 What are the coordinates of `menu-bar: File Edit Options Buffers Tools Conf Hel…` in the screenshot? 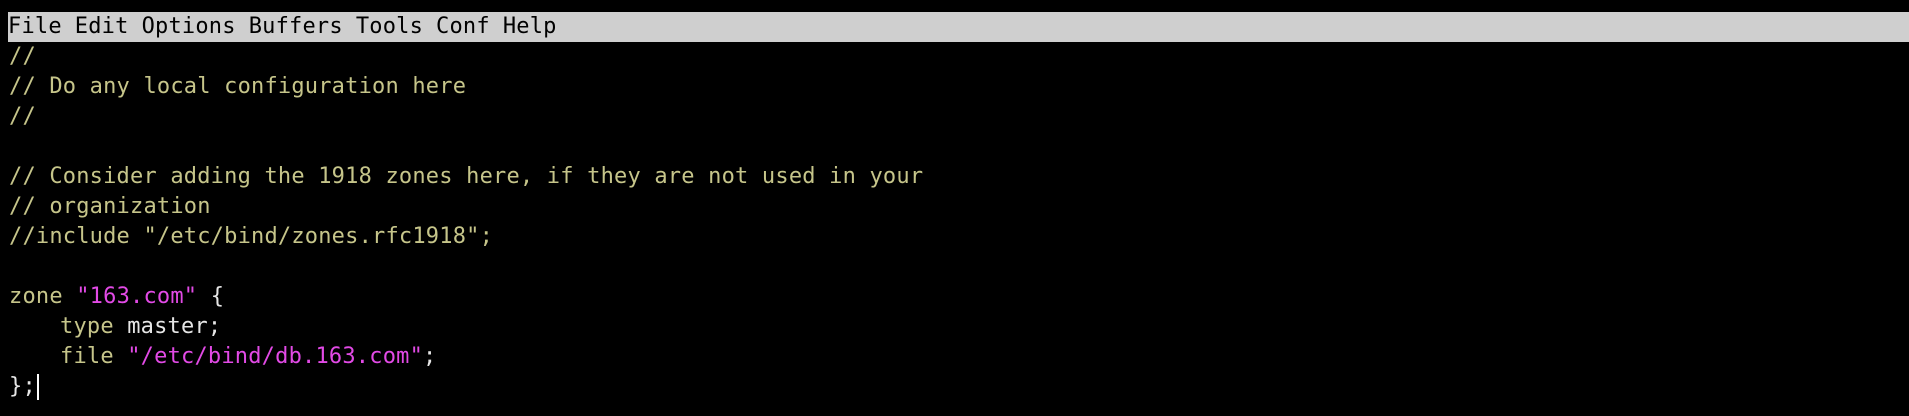 It's located at (958, 27).